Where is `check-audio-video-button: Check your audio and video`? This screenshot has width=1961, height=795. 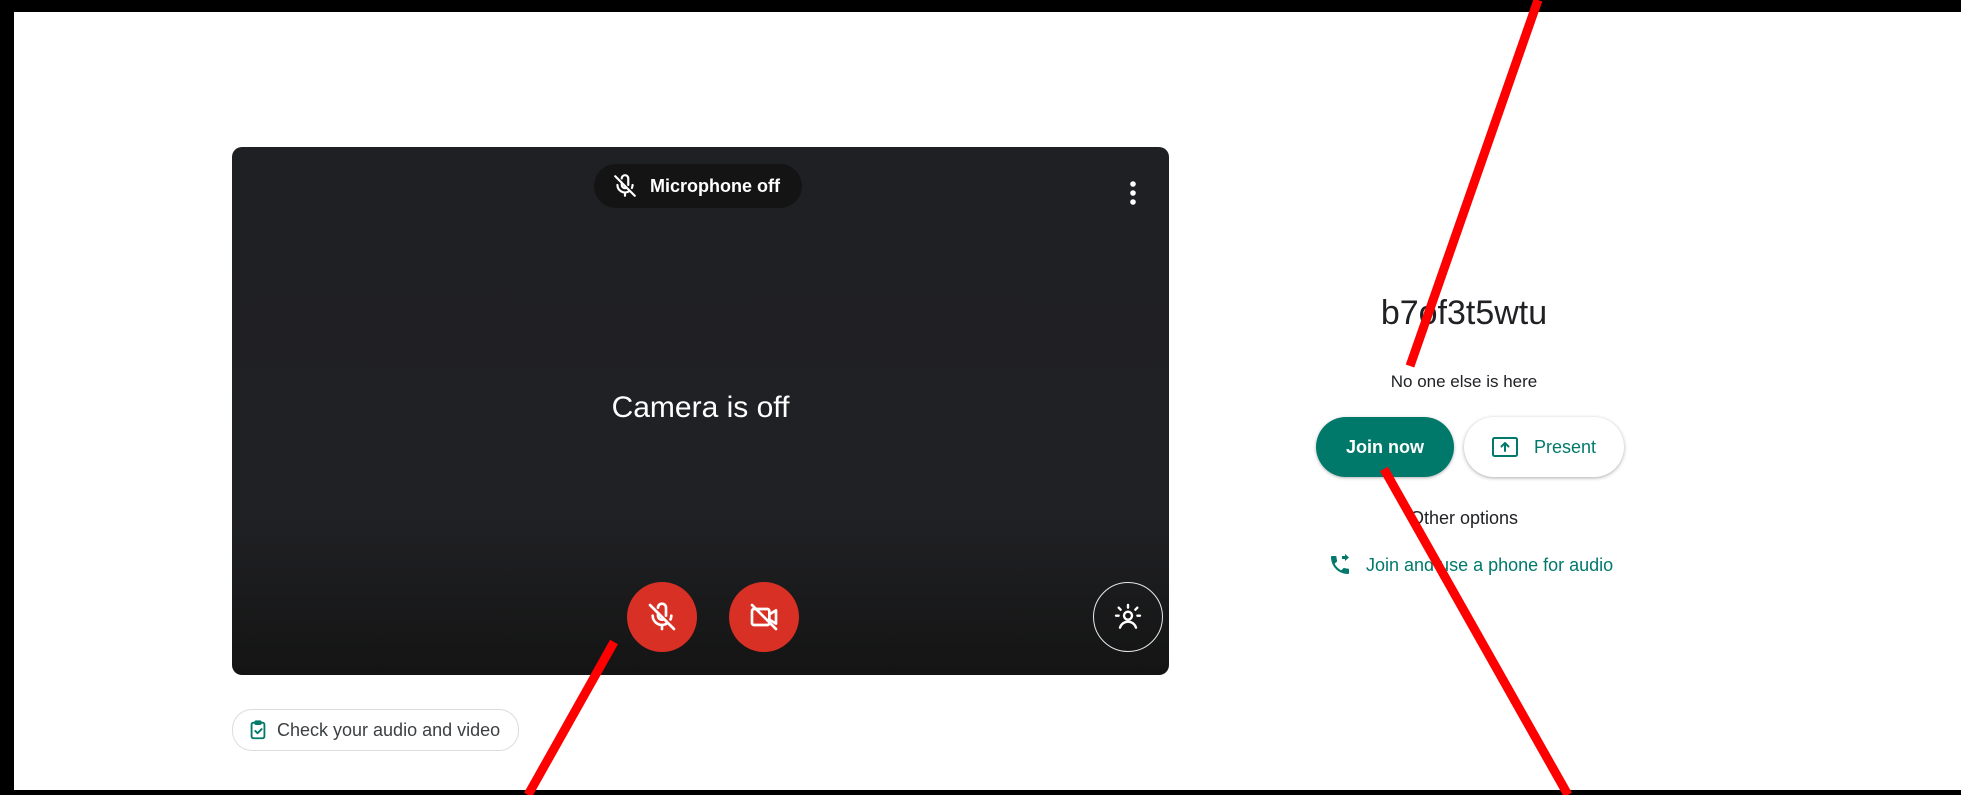 check-audio-video-button: Check your audio and video is located at coordinates (376, 730).